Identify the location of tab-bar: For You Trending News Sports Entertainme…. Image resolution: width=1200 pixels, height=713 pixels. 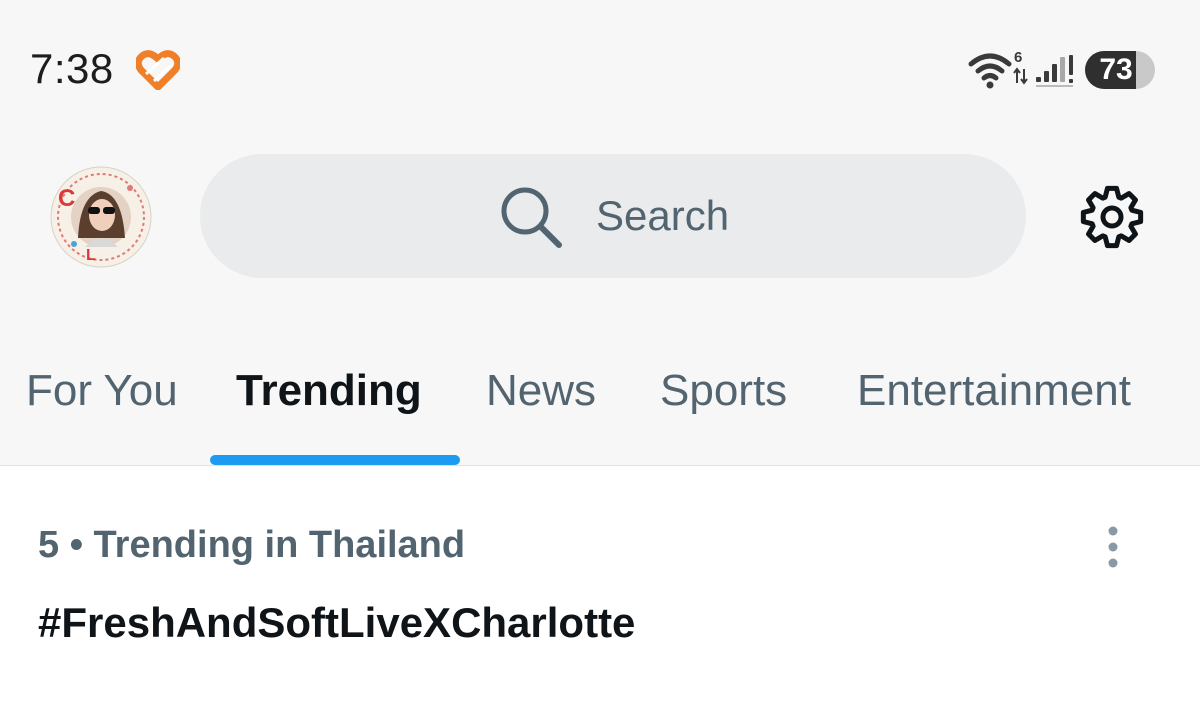
(600, 413).